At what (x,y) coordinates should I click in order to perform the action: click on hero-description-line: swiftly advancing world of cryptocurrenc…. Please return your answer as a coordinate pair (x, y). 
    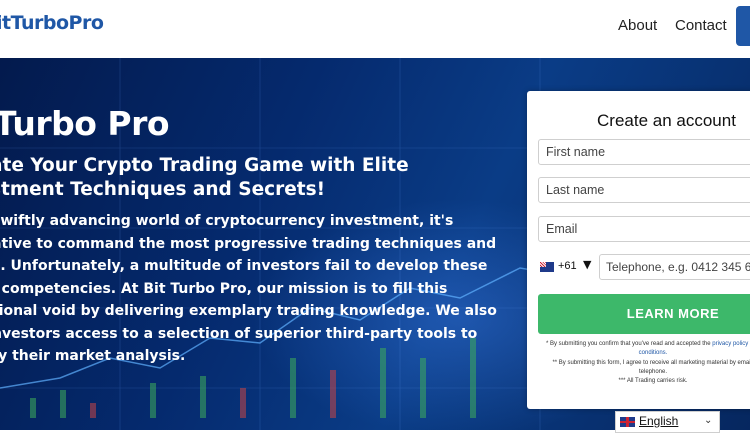
    Looking at the image, I should click on (227, 221).